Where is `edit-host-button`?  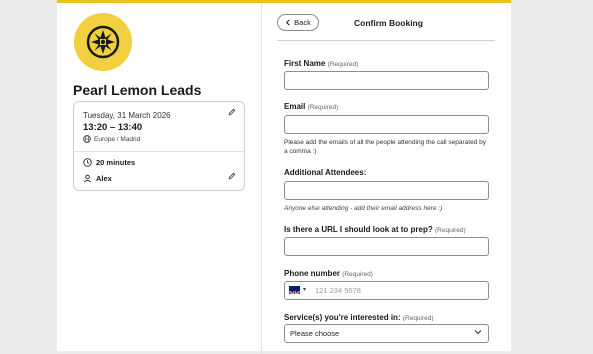
edit-host-button is located at coordinates (232, 177).